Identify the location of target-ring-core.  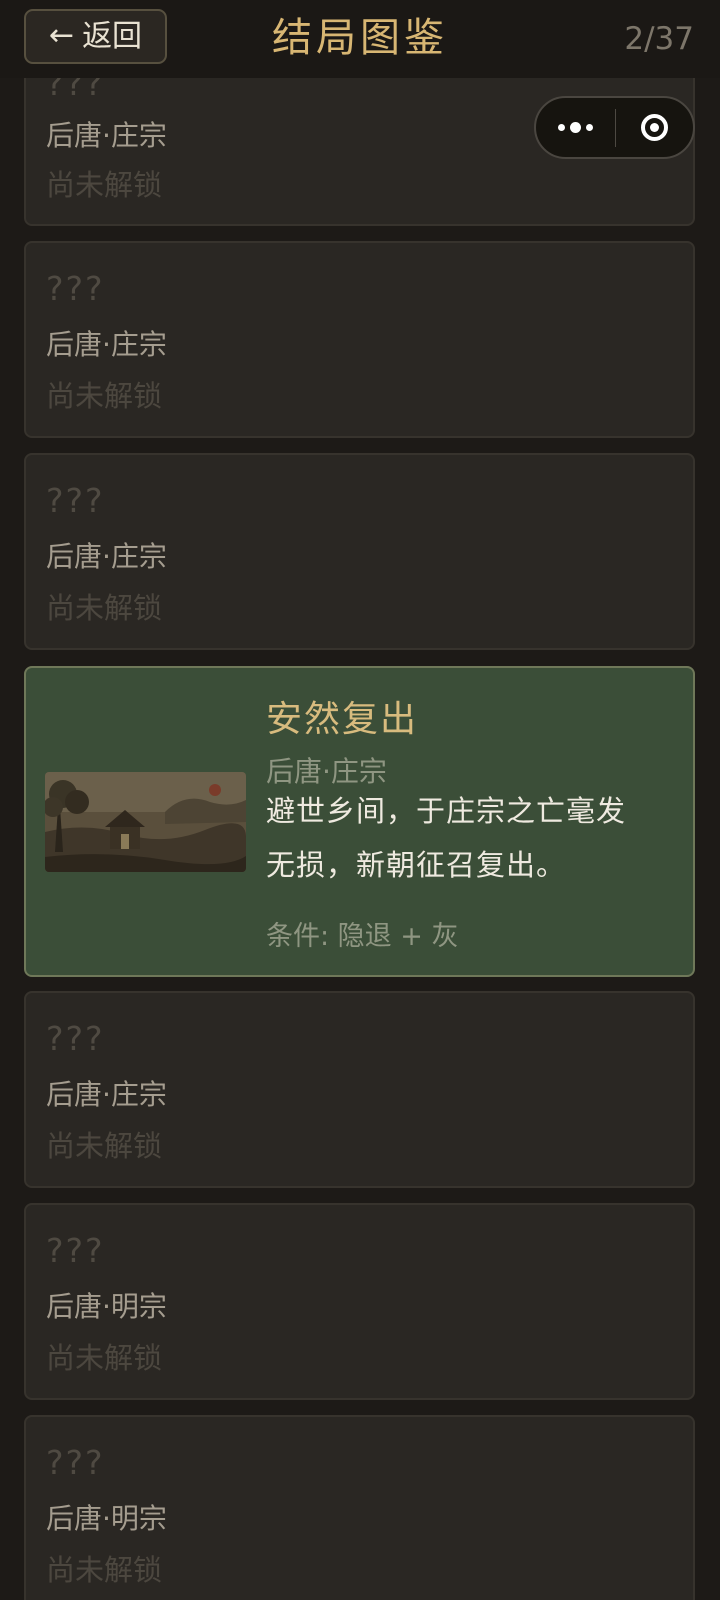
(655, 127).